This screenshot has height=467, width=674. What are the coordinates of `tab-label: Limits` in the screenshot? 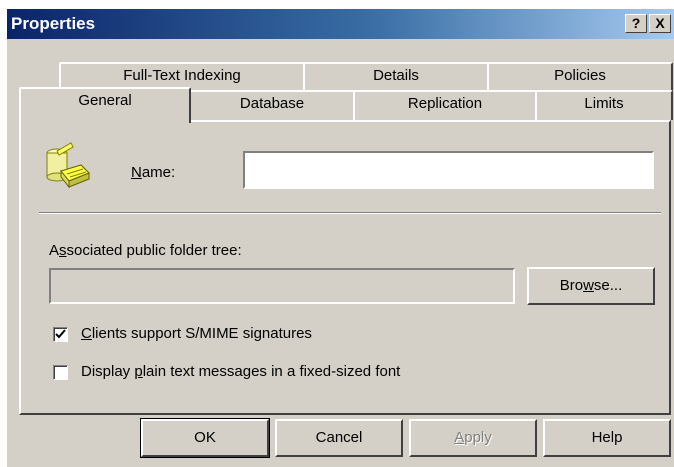 It's located at (604, 103).